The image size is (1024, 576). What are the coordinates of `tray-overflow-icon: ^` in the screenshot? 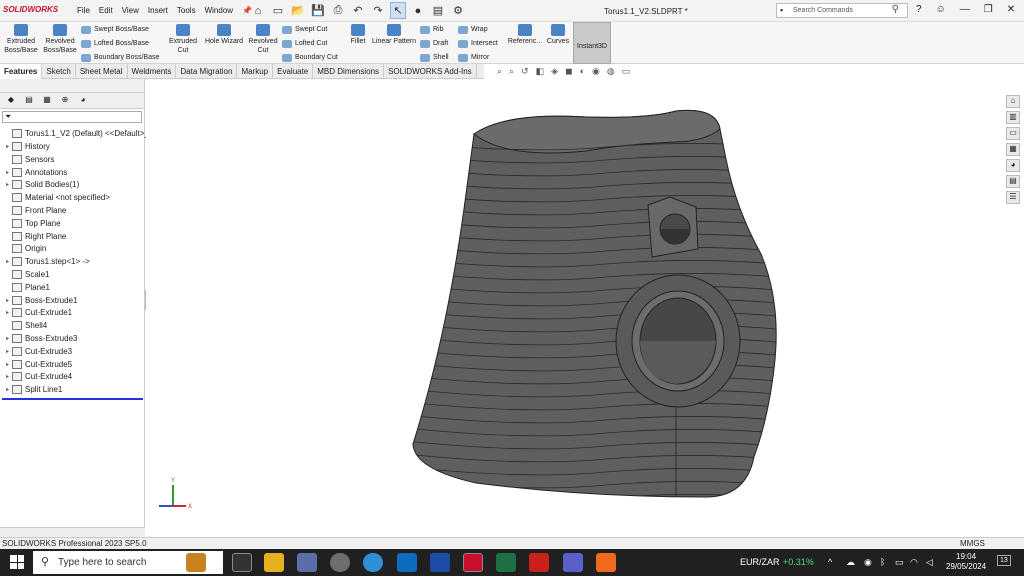 It's located at (830, 562).